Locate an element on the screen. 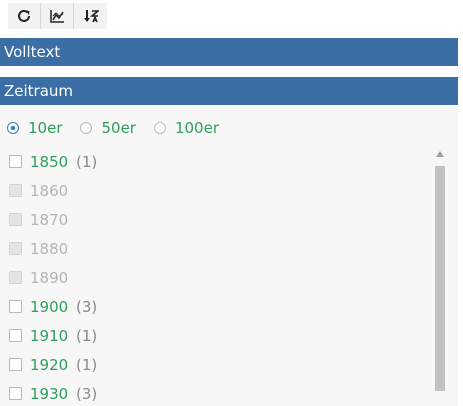  list-item: 1890 is located at coordinates (216, 277).